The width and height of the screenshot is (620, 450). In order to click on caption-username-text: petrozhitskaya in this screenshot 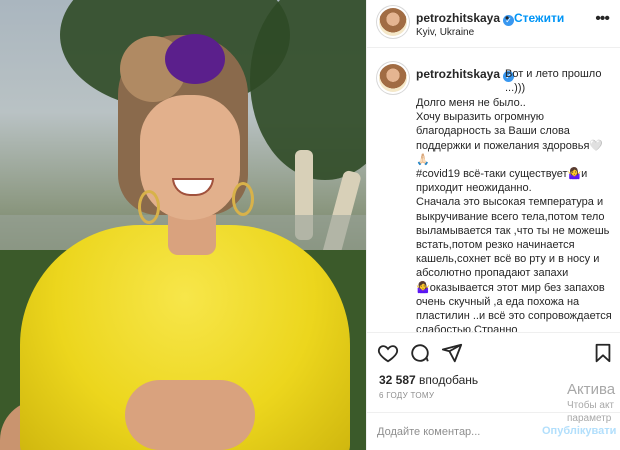, I will do `click(458, 74)`.